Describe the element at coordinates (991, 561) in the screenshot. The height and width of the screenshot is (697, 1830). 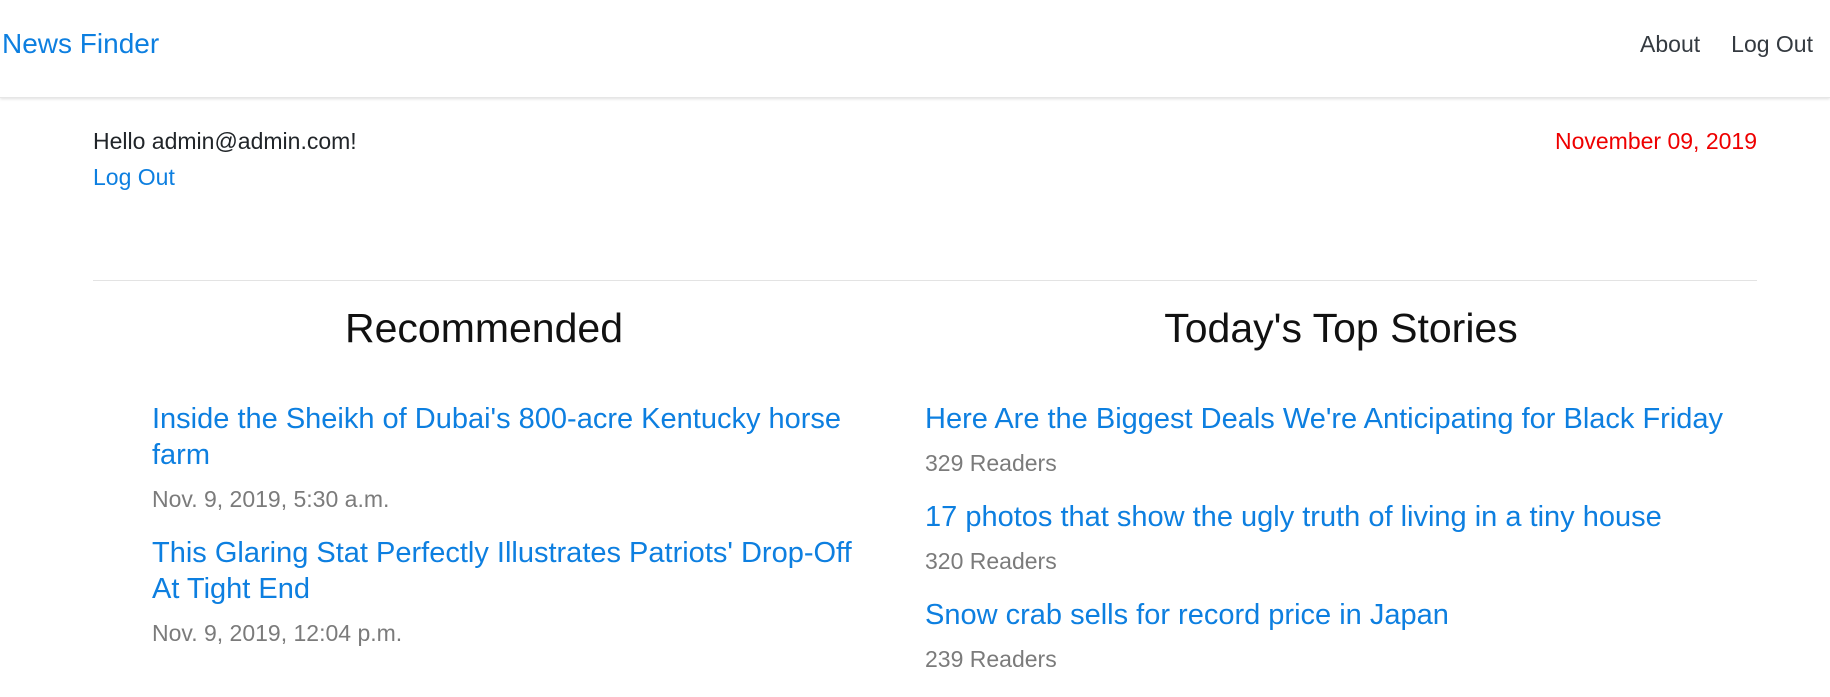
I see `reader-count: 320 Readers` at that location.